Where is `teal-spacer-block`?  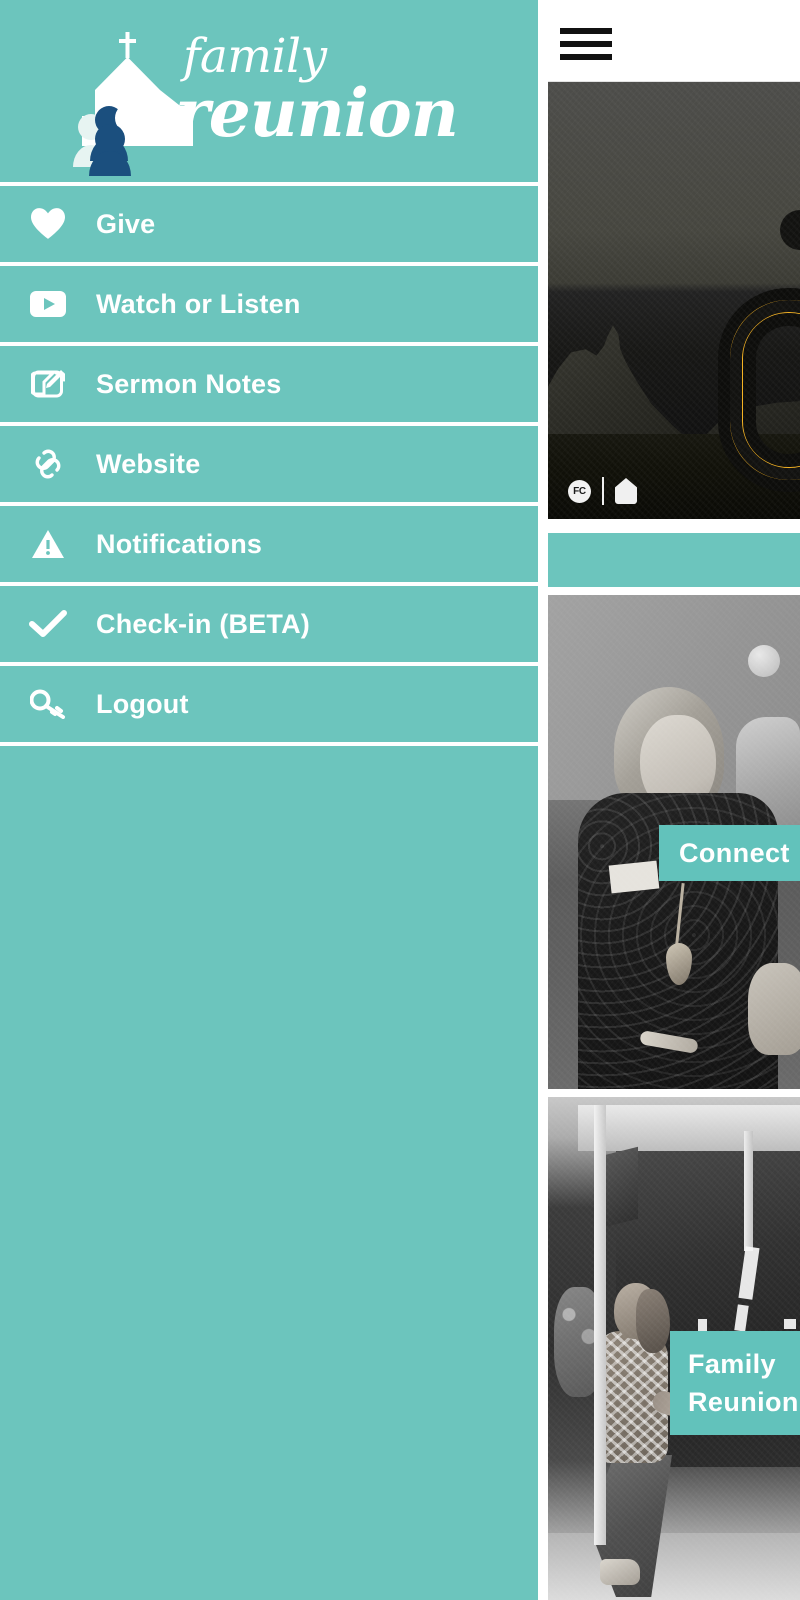
teal-spacer-block is located at coordinates (674, 560).